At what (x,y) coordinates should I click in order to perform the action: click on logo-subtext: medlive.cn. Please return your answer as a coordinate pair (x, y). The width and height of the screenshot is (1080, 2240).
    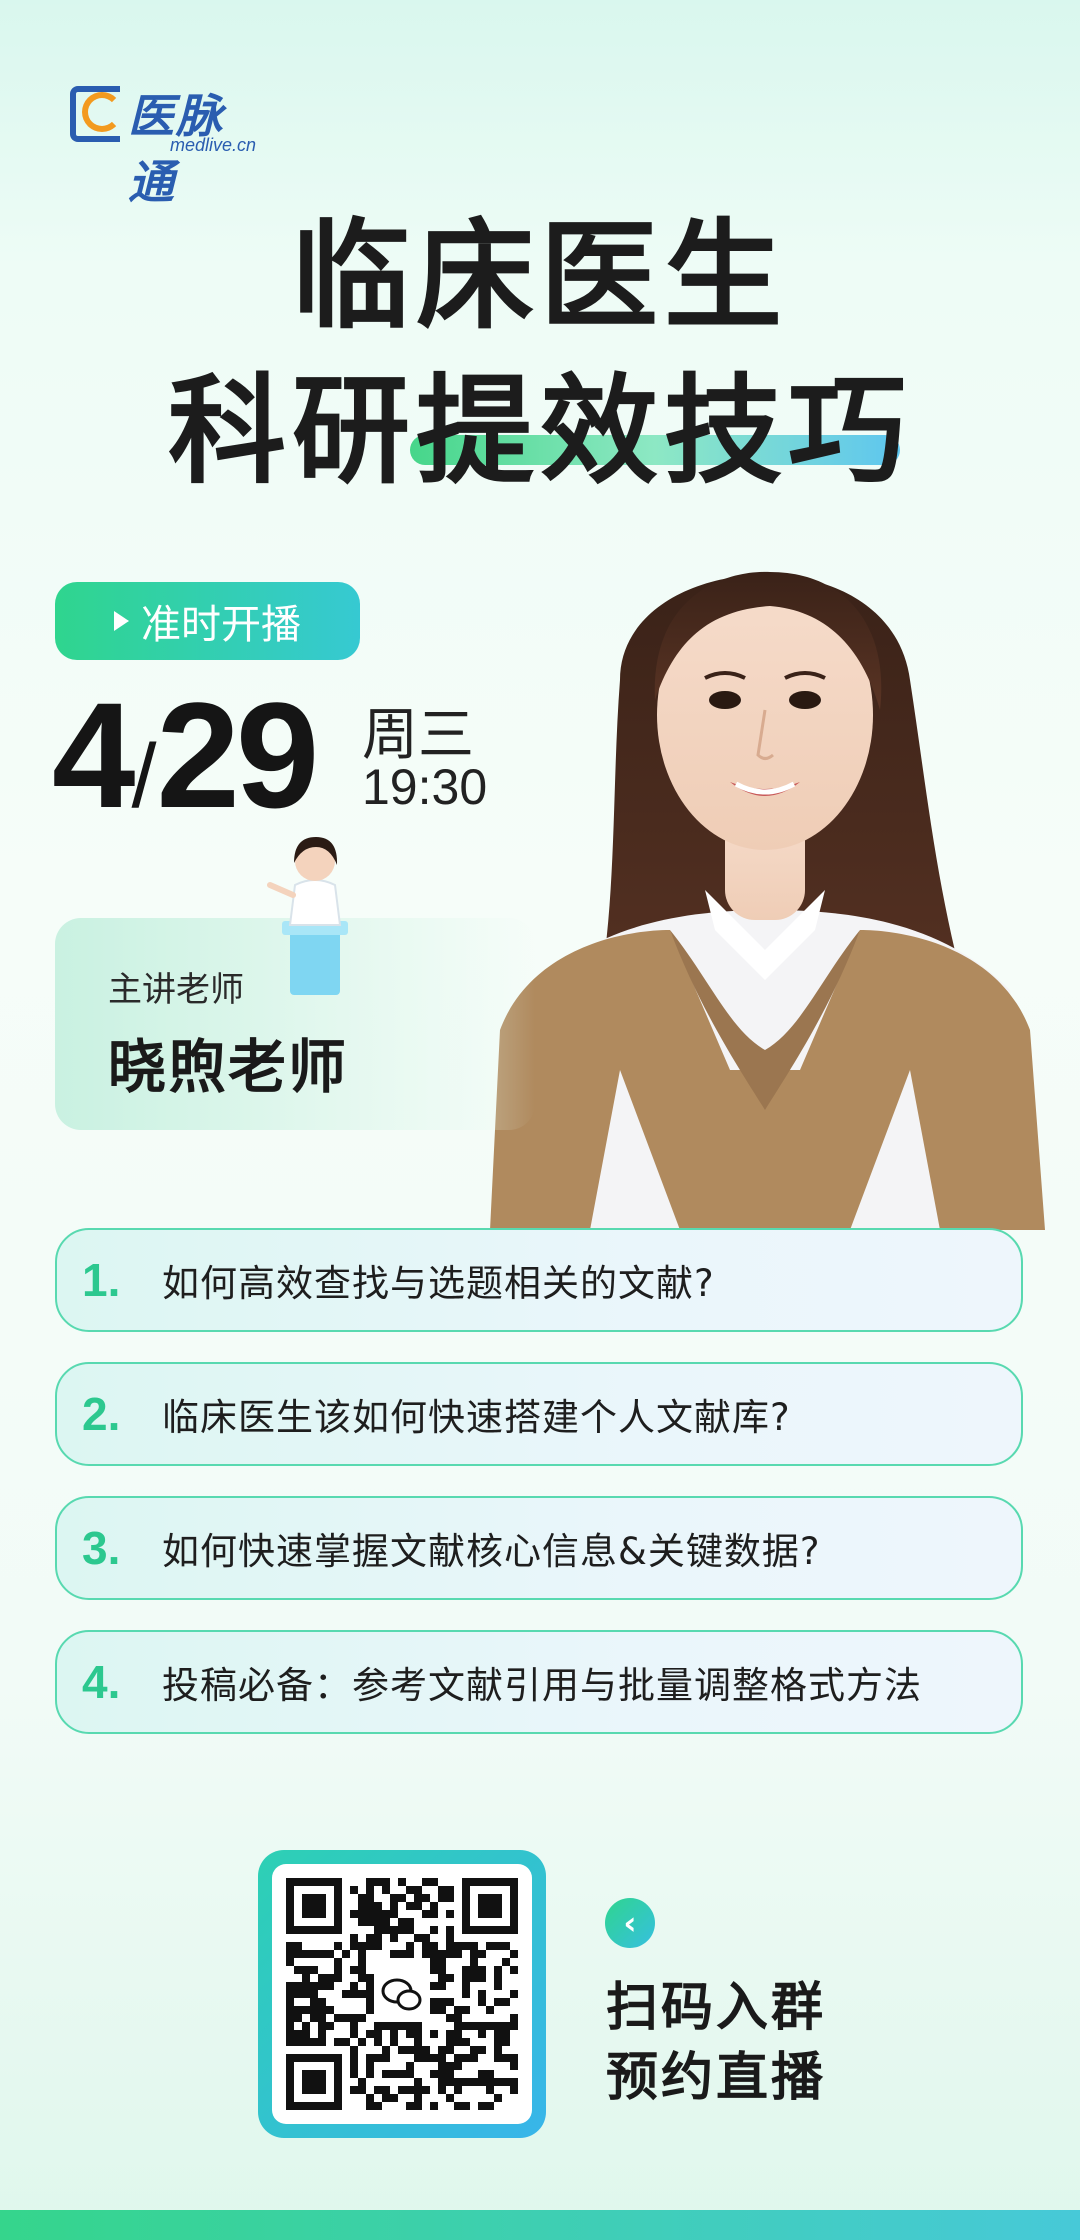
    Looking at the image, I should click on (213, 145).